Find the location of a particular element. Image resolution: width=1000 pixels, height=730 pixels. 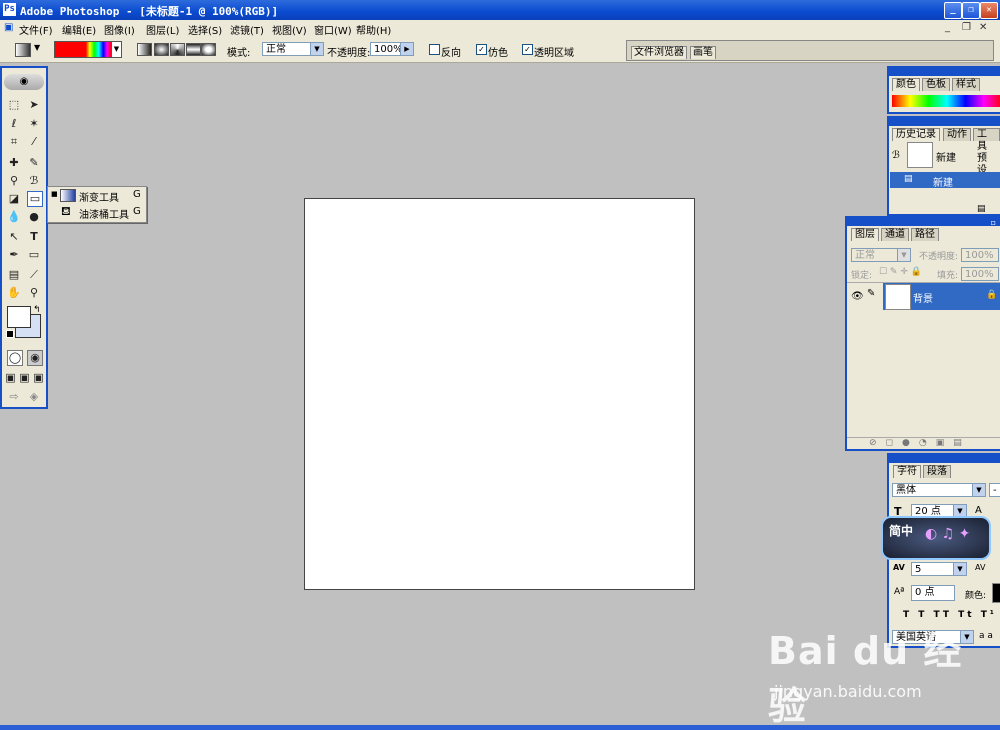

tool-preset-icon is located at coordinates (23, 50).